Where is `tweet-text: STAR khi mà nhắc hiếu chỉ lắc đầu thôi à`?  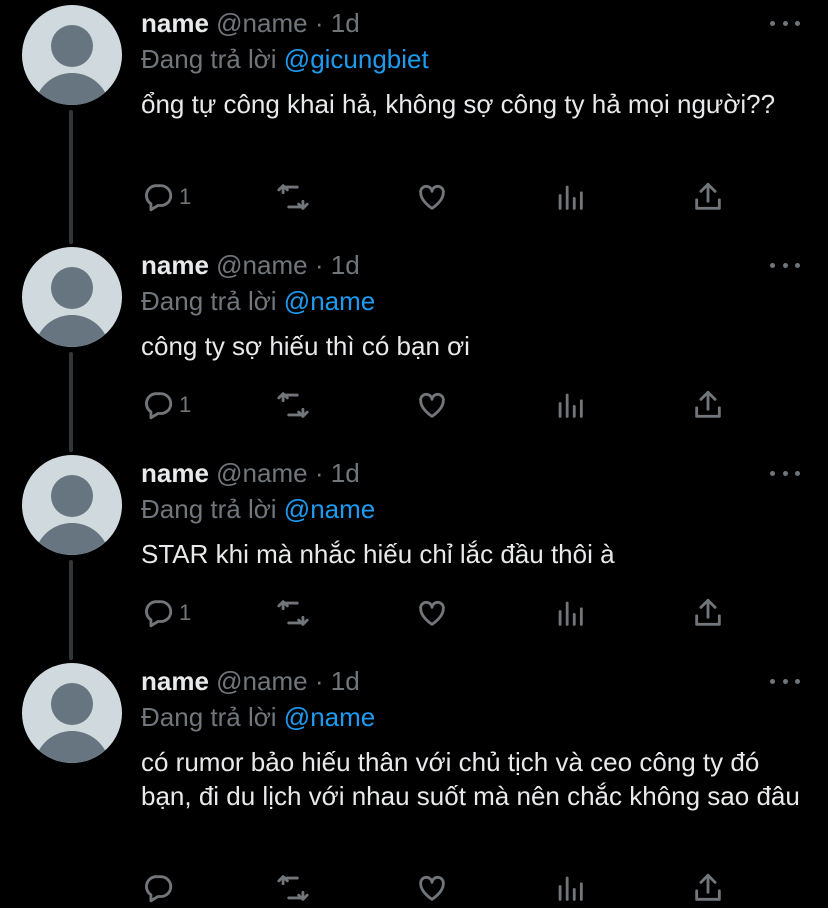
tweet-text: STAR khi mà nhắc hiếu chỉ lắc đầu thôi à is located at coordinates (378, 554).